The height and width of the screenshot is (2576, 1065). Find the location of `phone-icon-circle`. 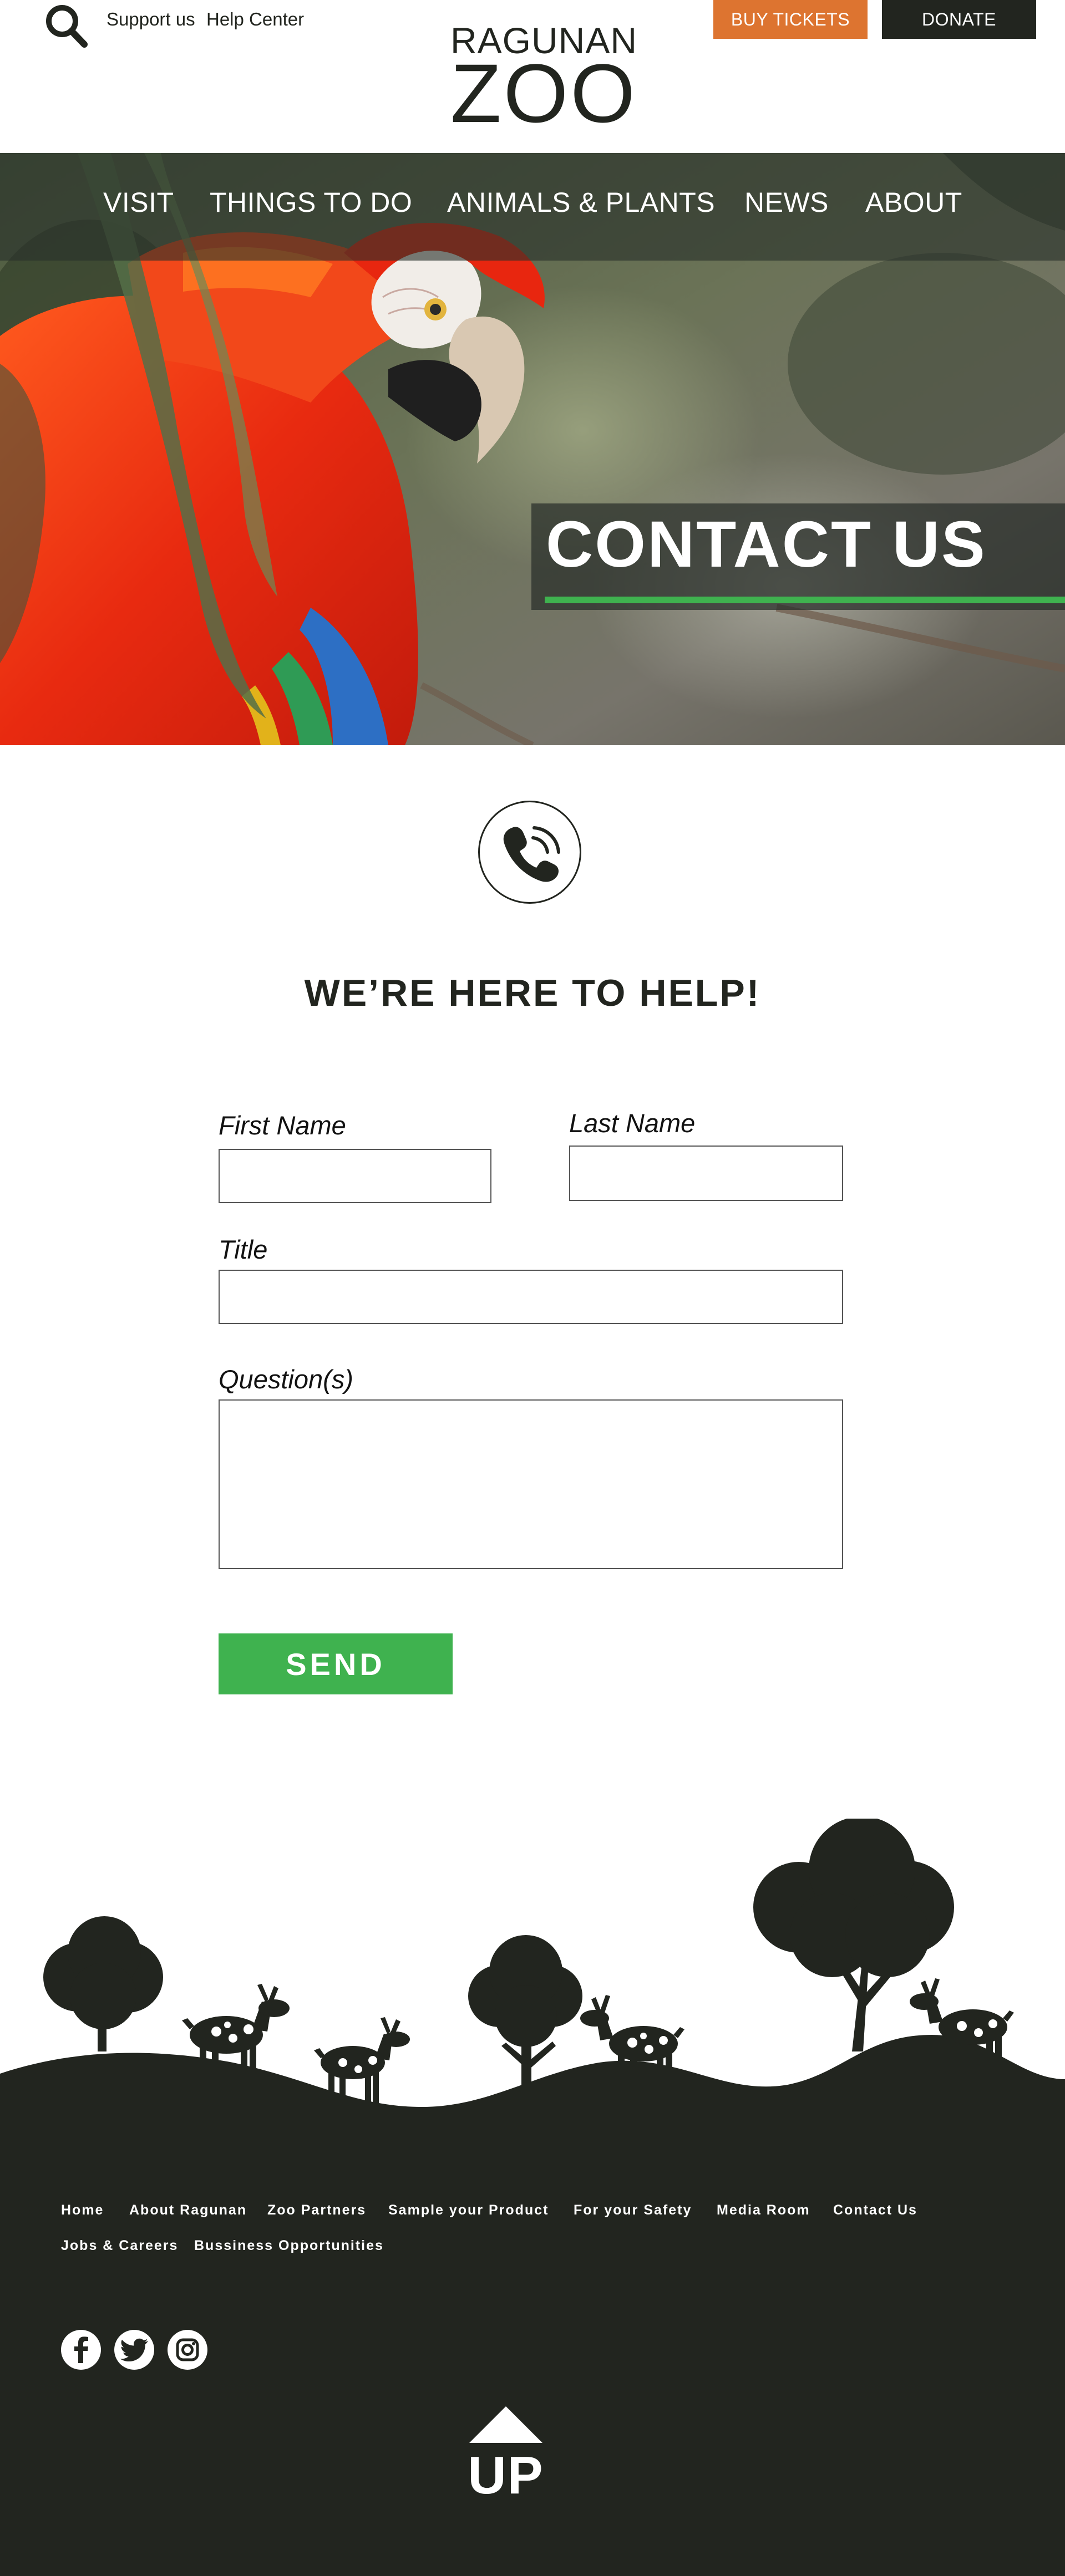

phone-icon-circle is located at coordinates (529, 853).